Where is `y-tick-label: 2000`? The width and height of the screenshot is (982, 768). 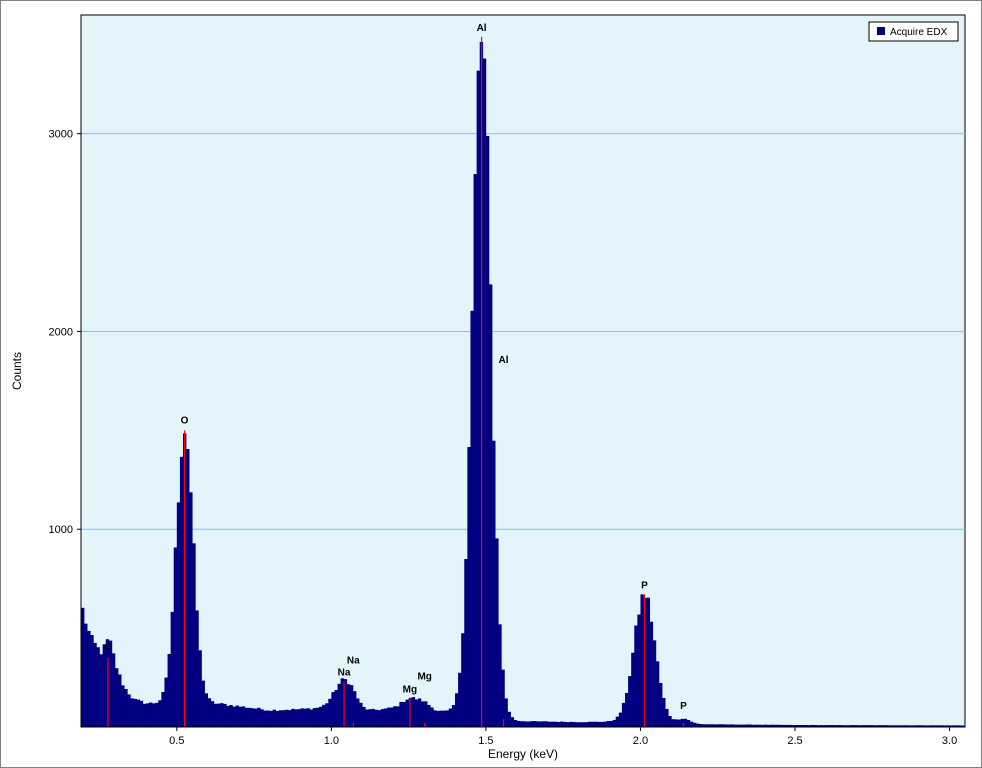
y-tick-label: 2000 is located at coordinates (61, 332).